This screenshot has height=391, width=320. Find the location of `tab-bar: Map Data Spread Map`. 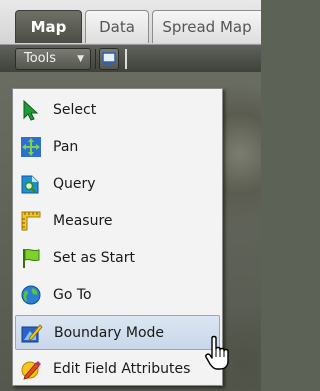

tab-bar: Map Data Spread Map is located at coordinates (130, 22).